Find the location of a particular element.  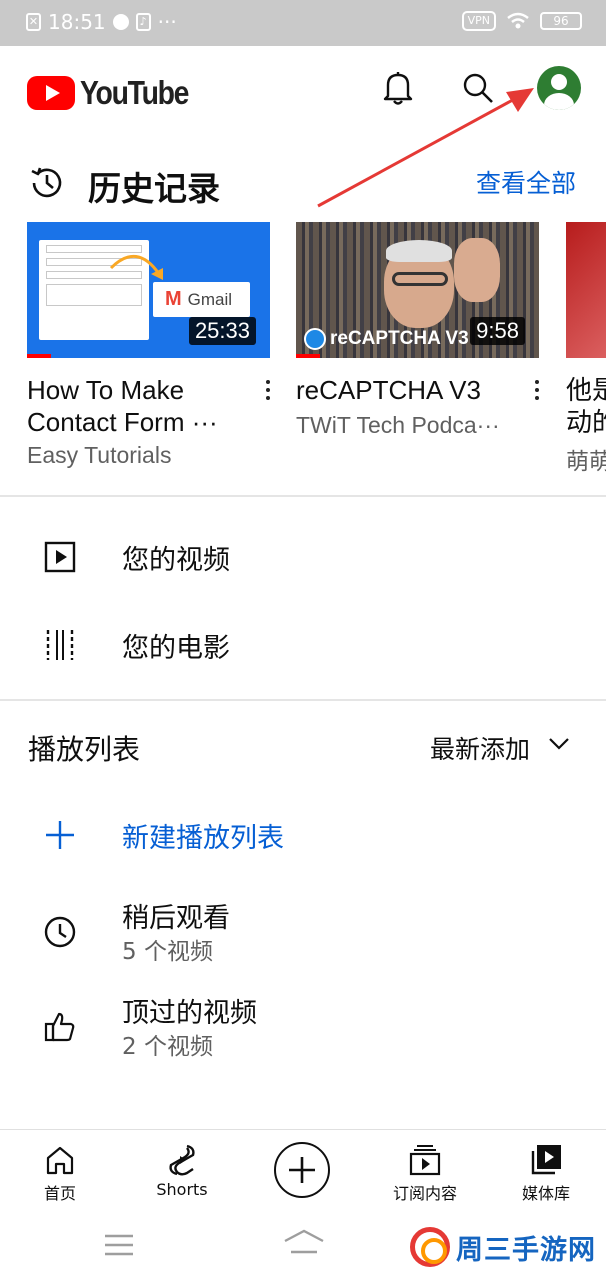

account-avatar is located at coordinates (559, 88).